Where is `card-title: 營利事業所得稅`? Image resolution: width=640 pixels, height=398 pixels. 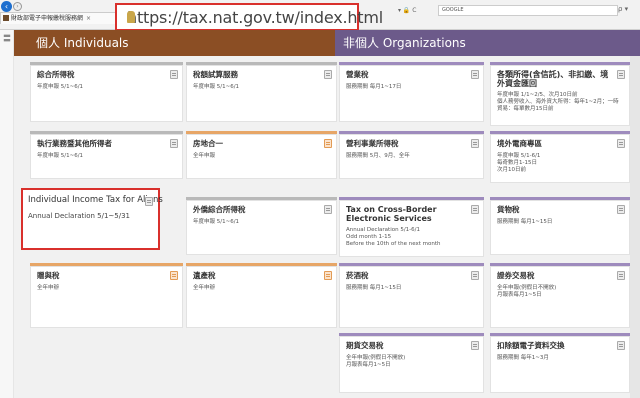 card-title: 營利事業所得稅 is located at coordinates (372, 143).